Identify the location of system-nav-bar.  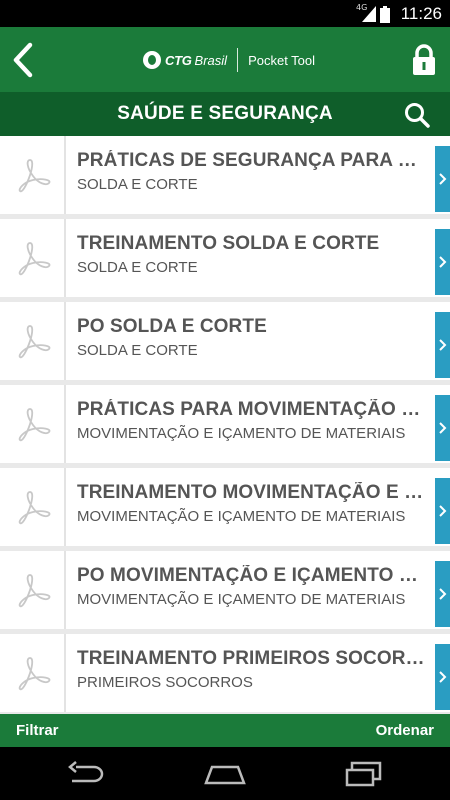
(225, 773).